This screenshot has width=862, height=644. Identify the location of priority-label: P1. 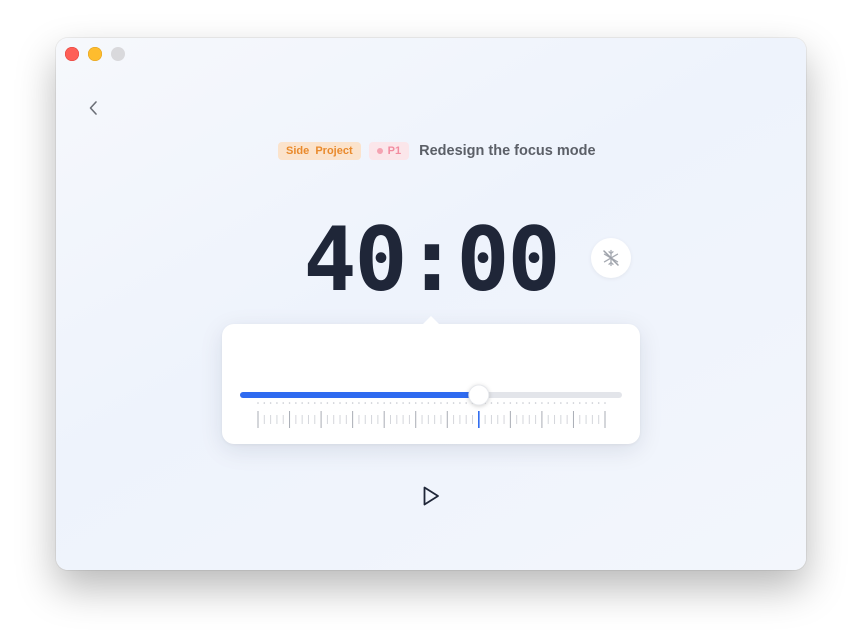
(394, 151).